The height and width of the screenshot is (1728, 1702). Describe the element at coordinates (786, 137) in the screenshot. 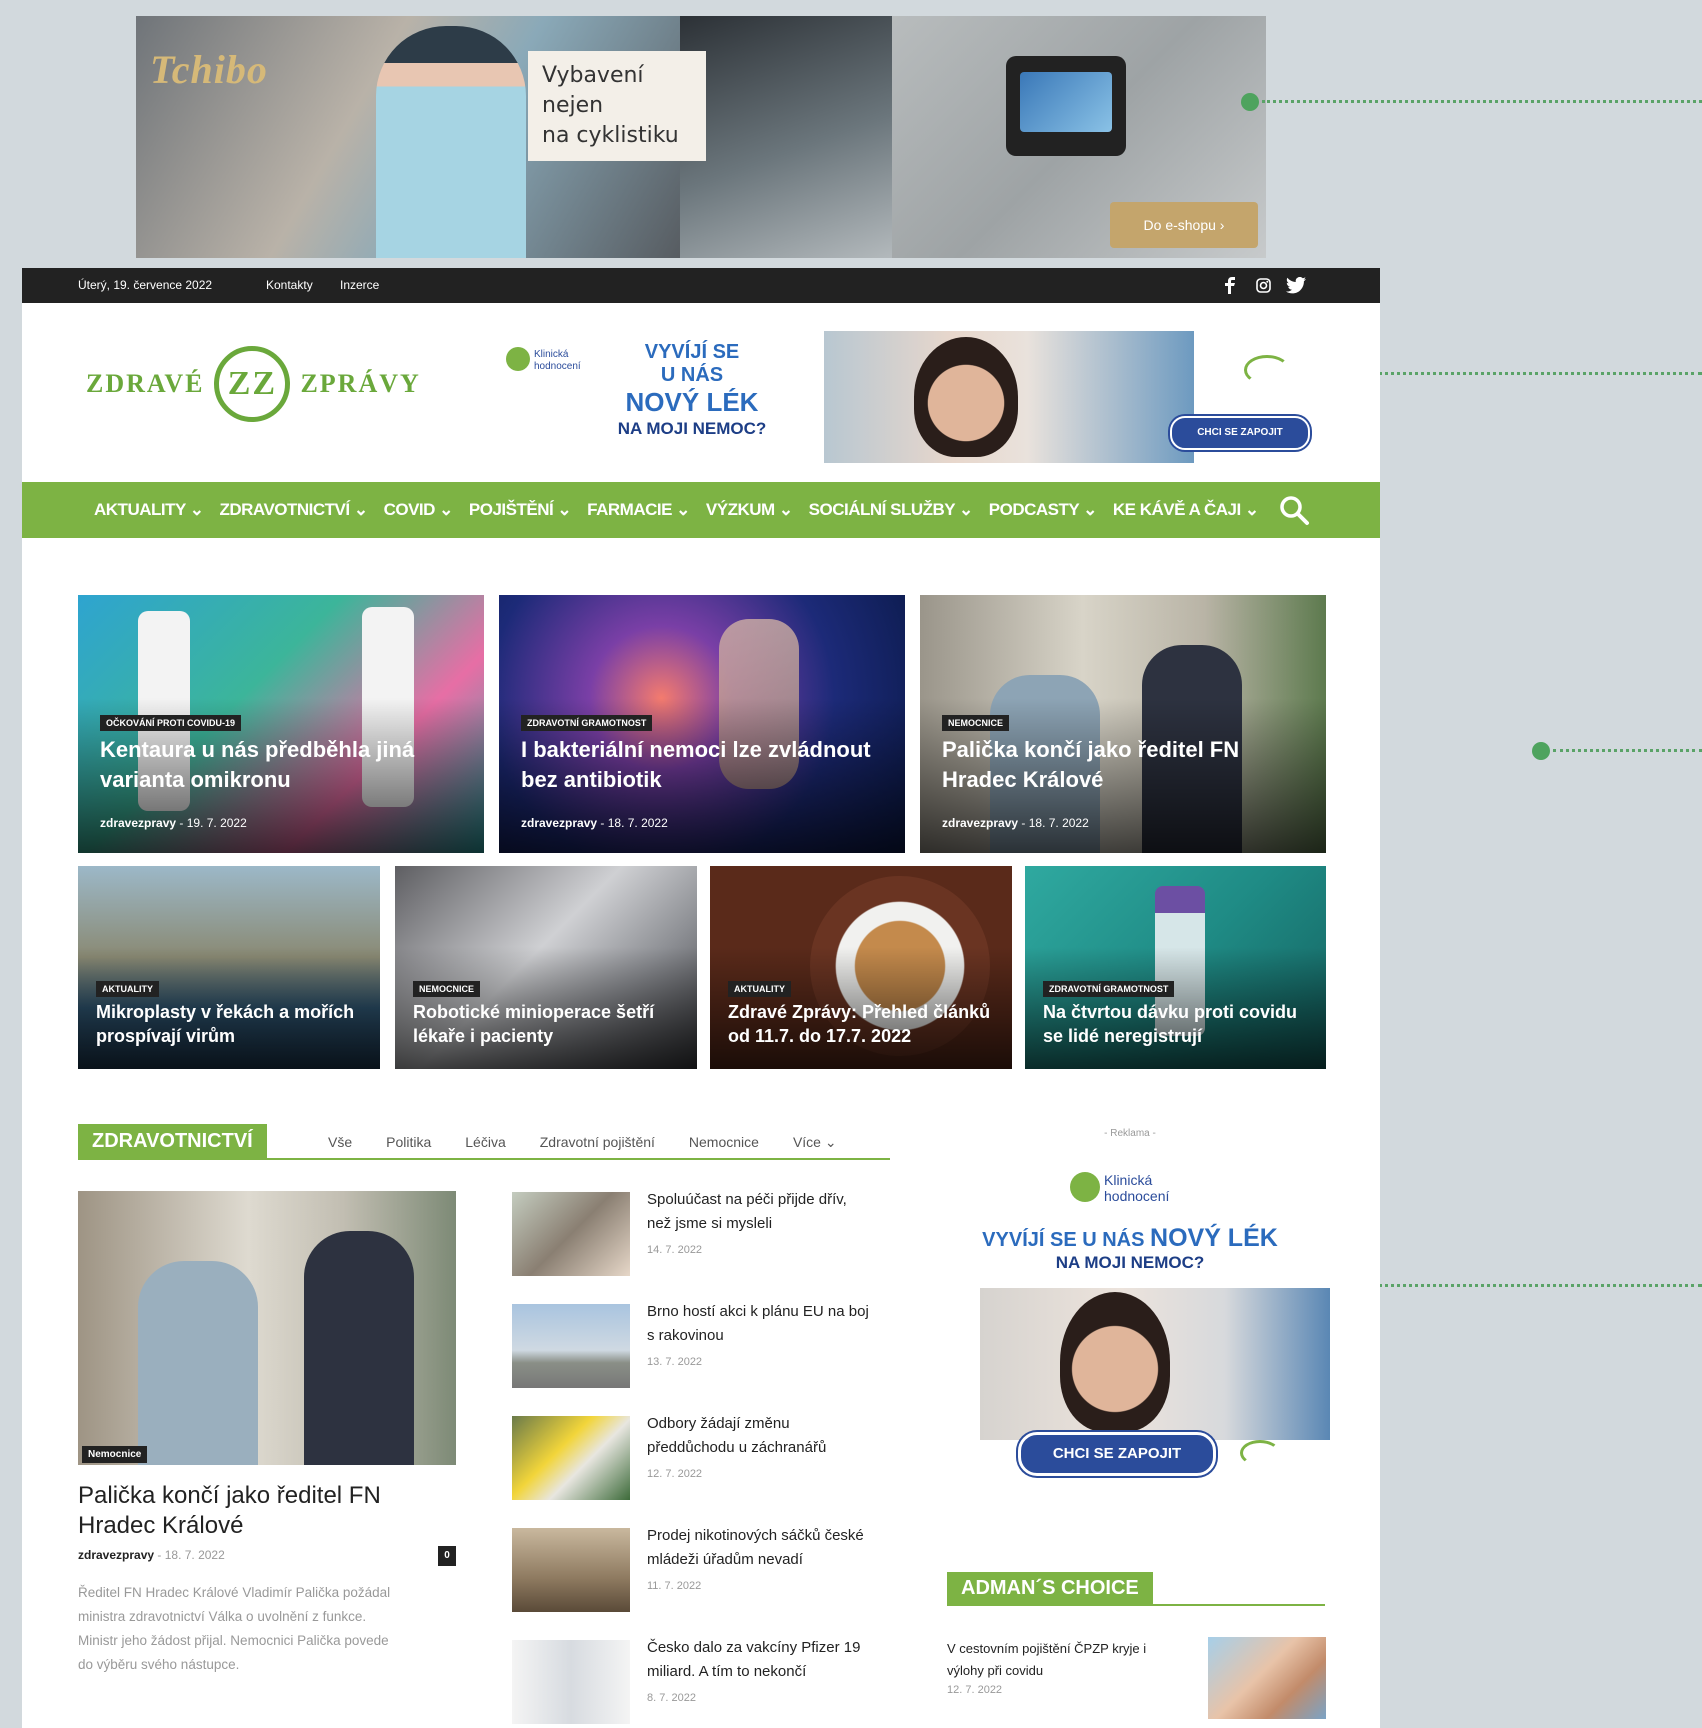

I see `ad-image-panel-helmet` at that location.